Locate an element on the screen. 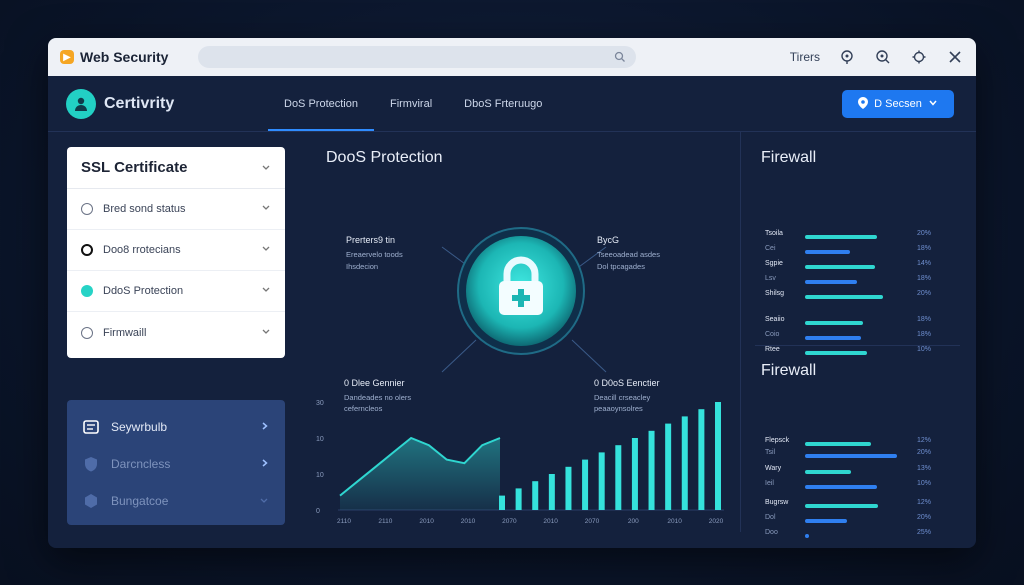  firewall-row-label: Ieil is located at coordinates (769, 483).